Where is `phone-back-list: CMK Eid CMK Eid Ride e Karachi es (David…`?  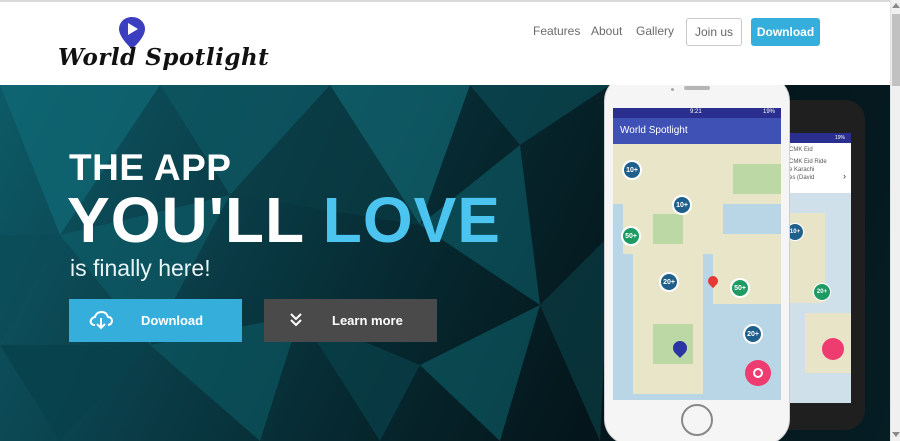
phone-back-list: CMK Eid CMK Eid Ride e Karachi es (David… is located at coordinates (818, 168).